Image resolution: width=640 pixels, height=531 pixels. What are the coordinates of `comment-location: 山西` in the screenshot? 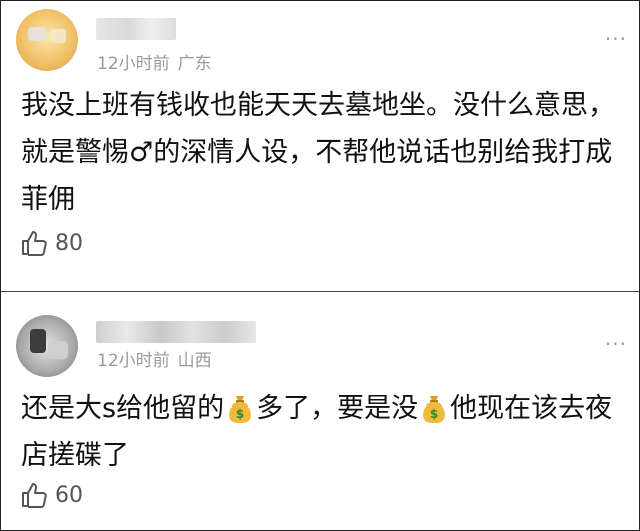 It's located at (194, 361).